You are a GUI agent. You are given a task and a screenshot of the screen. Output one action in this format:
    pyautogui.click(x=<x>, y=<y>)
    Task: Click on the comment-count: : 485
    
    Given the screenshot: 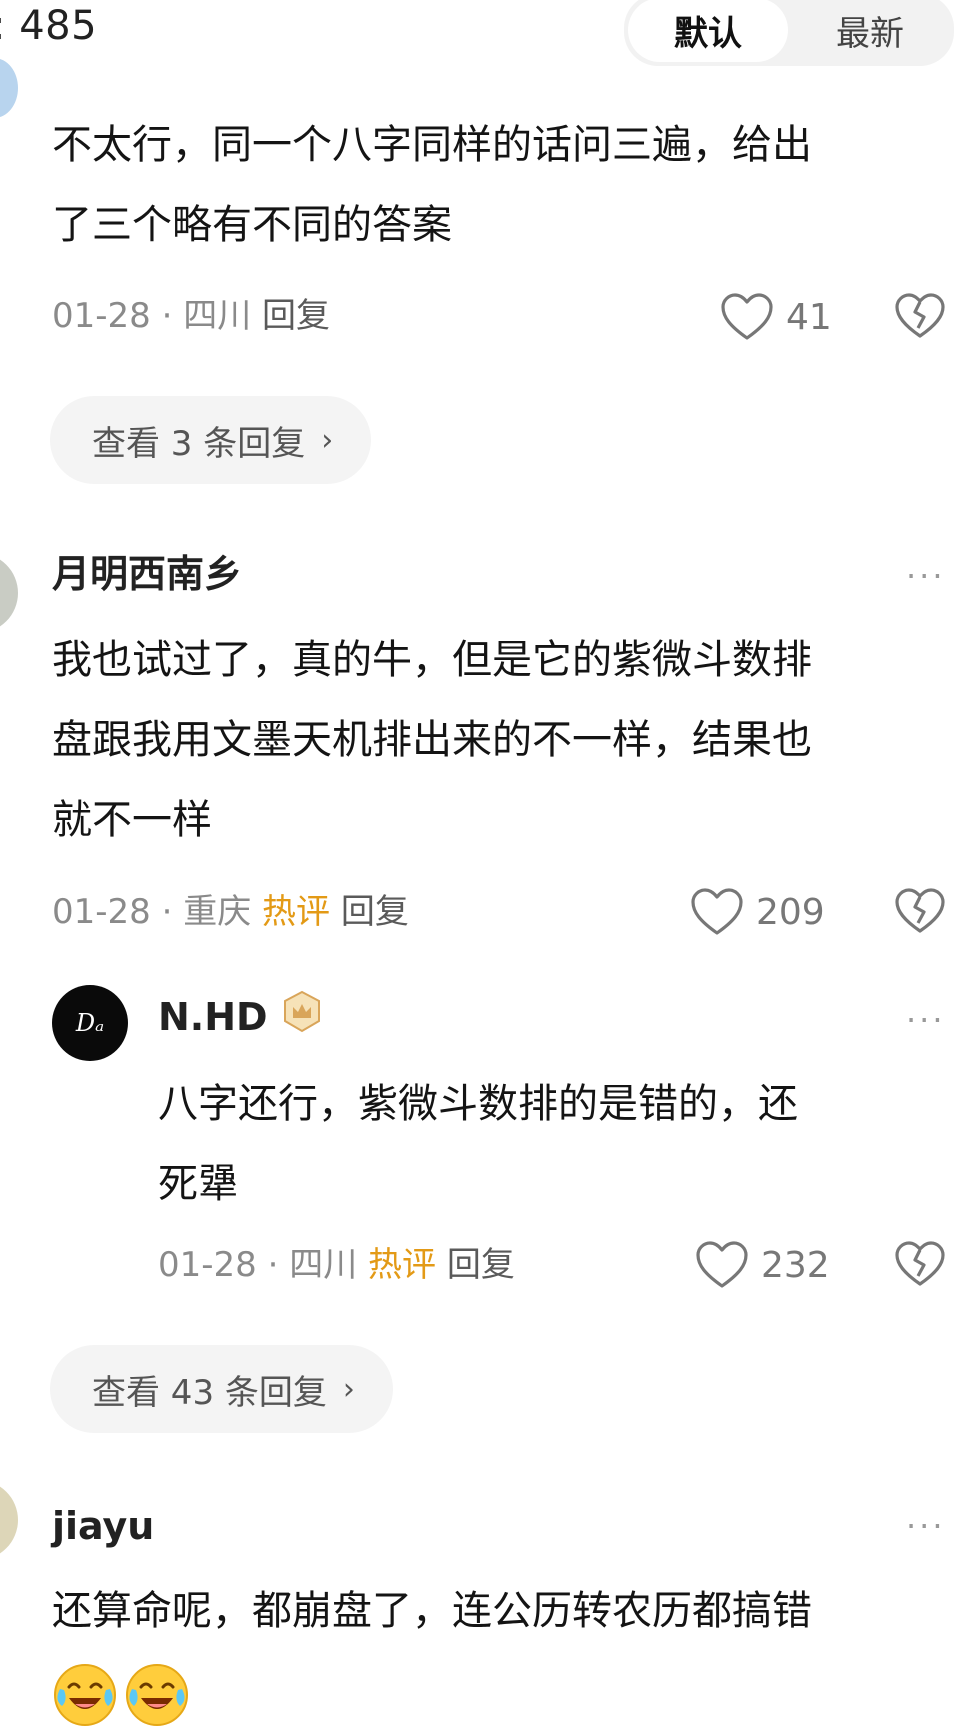 What is the action you would take?
    pyautogui.click(x=48, y=26)
    